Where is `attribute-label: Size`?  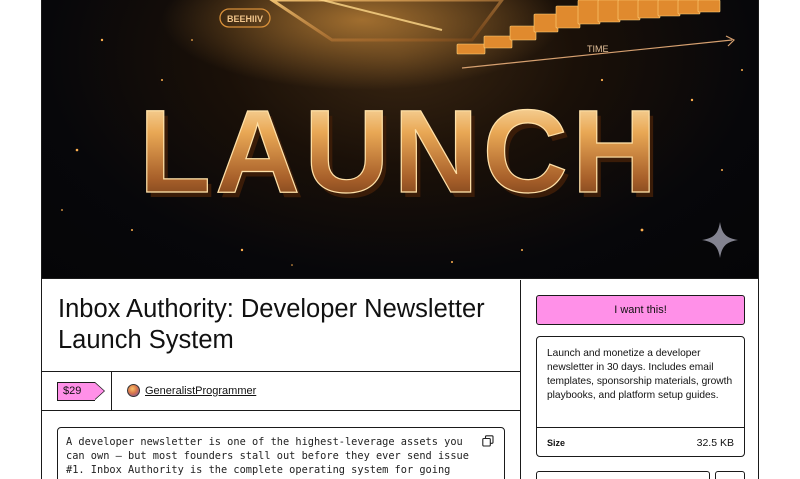
attribute-label: Size is located at coordinates (556, 443).